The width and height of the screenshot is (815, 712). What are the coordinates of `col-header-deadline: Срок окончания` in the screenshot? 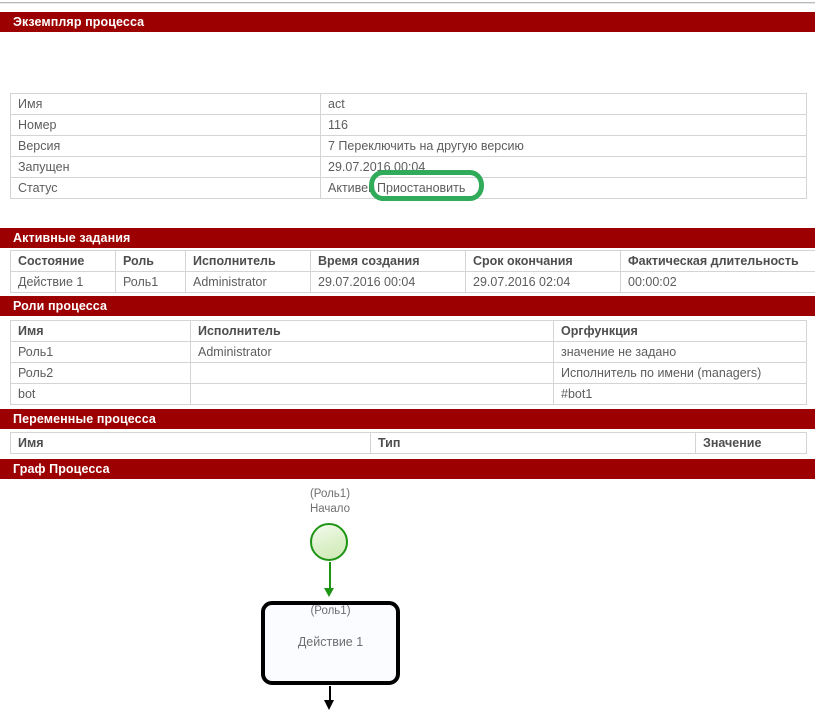 It's located at (543, 261).